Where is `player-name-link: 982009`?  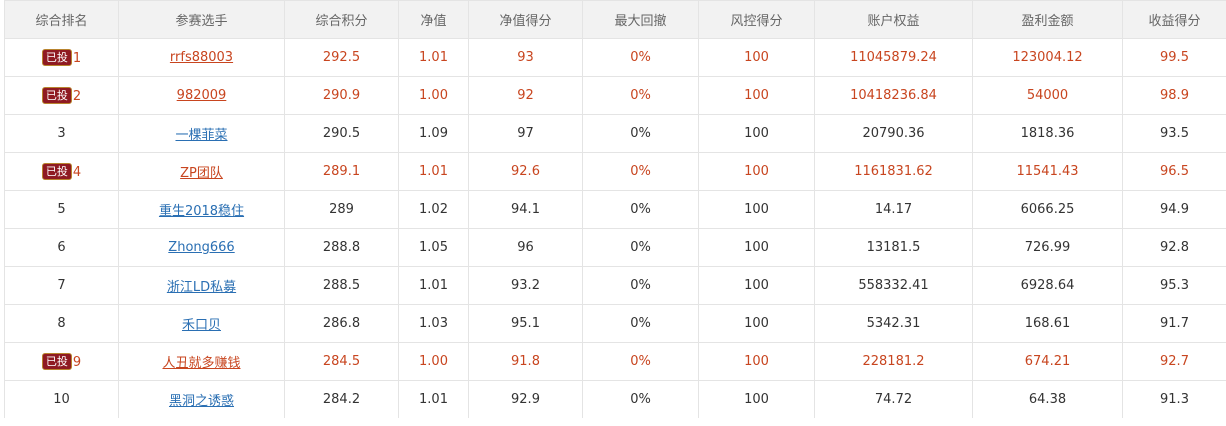
player-name-link: 982009 is located at coordinates (202, 95).